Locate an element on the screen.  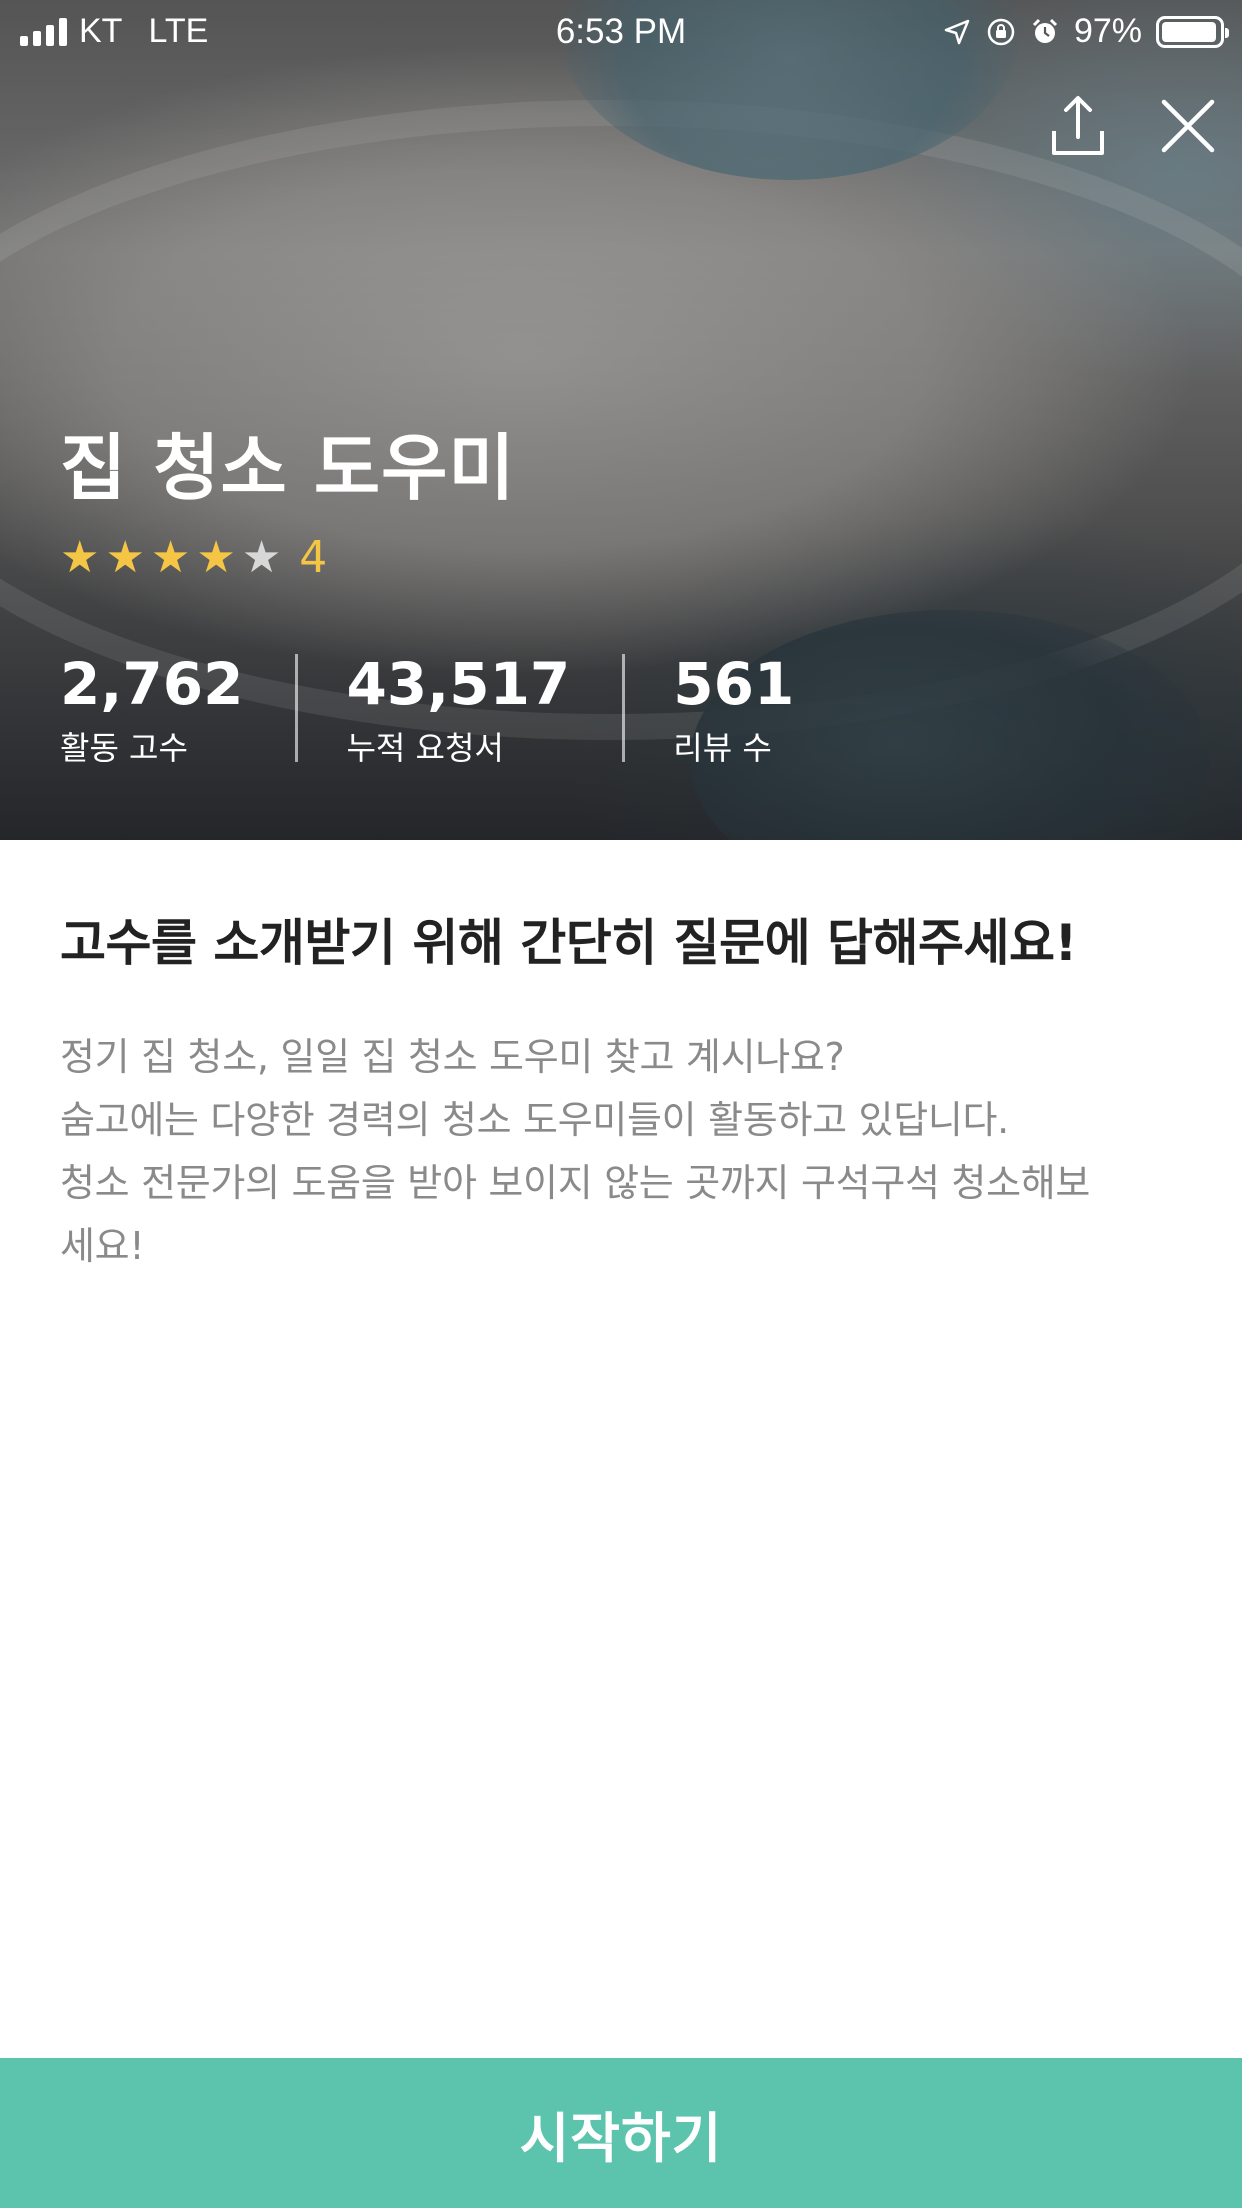
battery-level is located at coordinates (1189, 31).